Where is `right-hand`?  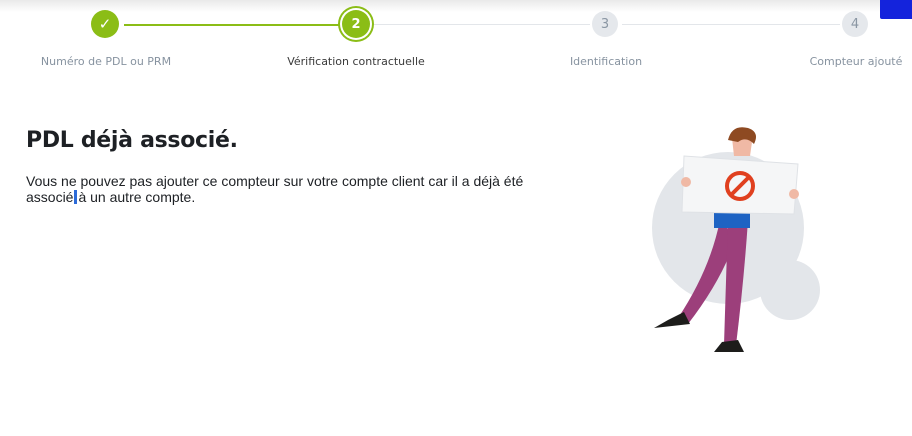 right-hand is located at coordinates (794, 194).